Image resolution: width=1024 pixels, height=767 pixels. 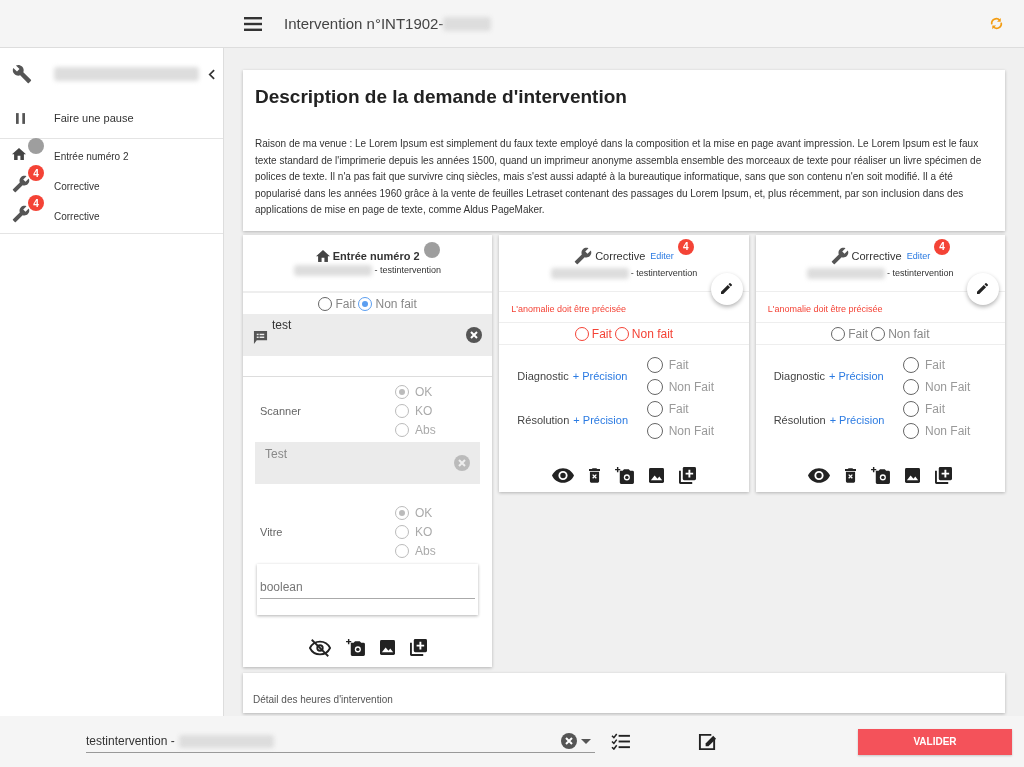 I want to click on page-title: Intervention n°INT1902-, so click(x=364, y=23).